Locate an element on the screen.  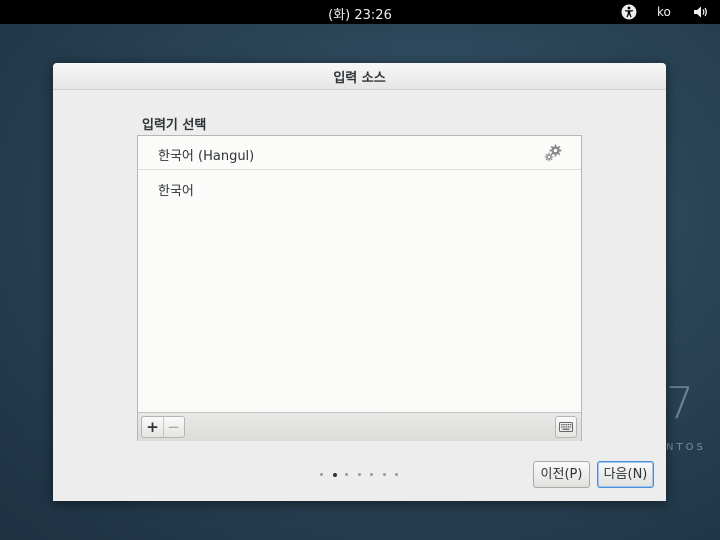
dialog-header: 입력 소스 is located at coordinates (359, 76).